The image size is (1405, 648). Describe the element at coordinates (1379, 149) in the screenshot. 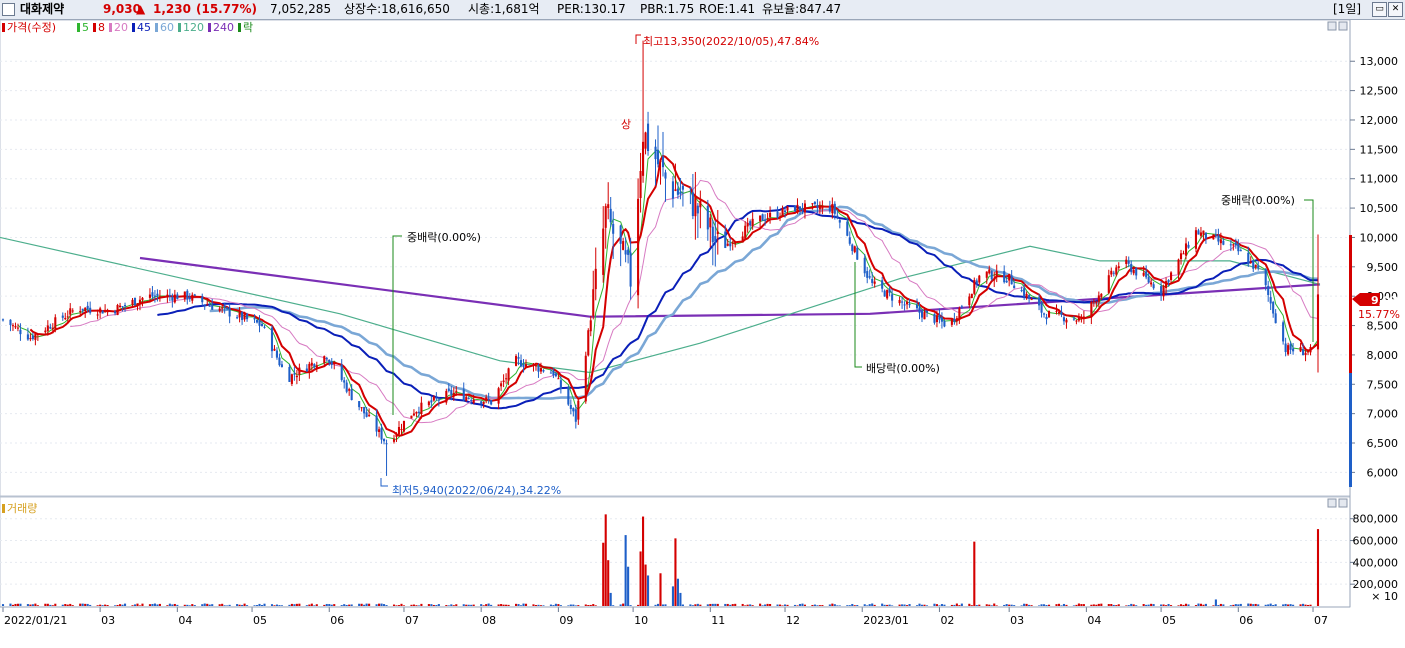

I see `price-tick-label: 11,500` at that location.